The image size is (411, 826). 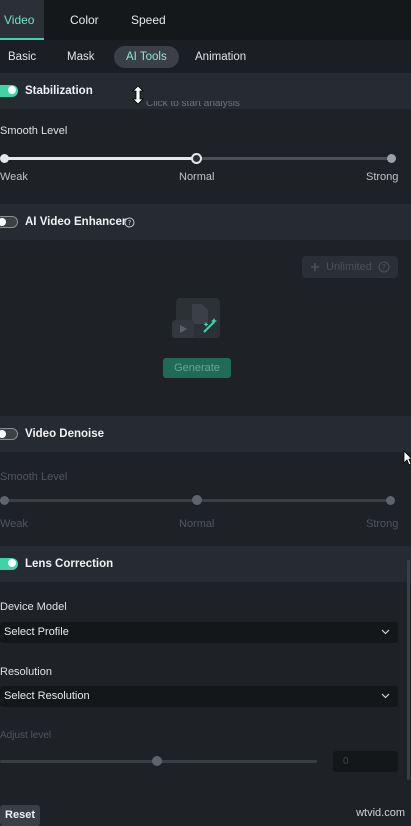 I want to click on stabilization-overlap-text: Click to start analysis, so click(x=193, y=105).